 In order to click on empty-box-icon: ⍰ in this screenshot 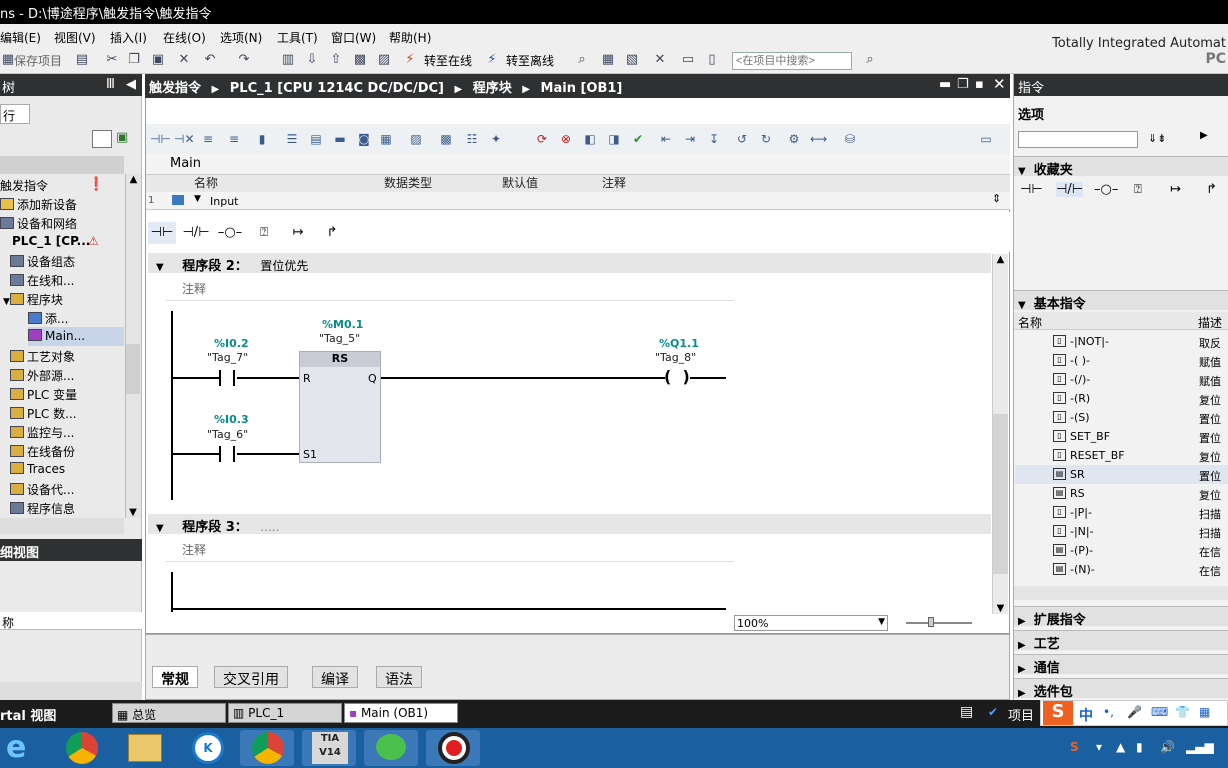, I will do `click(1138, 189)`.